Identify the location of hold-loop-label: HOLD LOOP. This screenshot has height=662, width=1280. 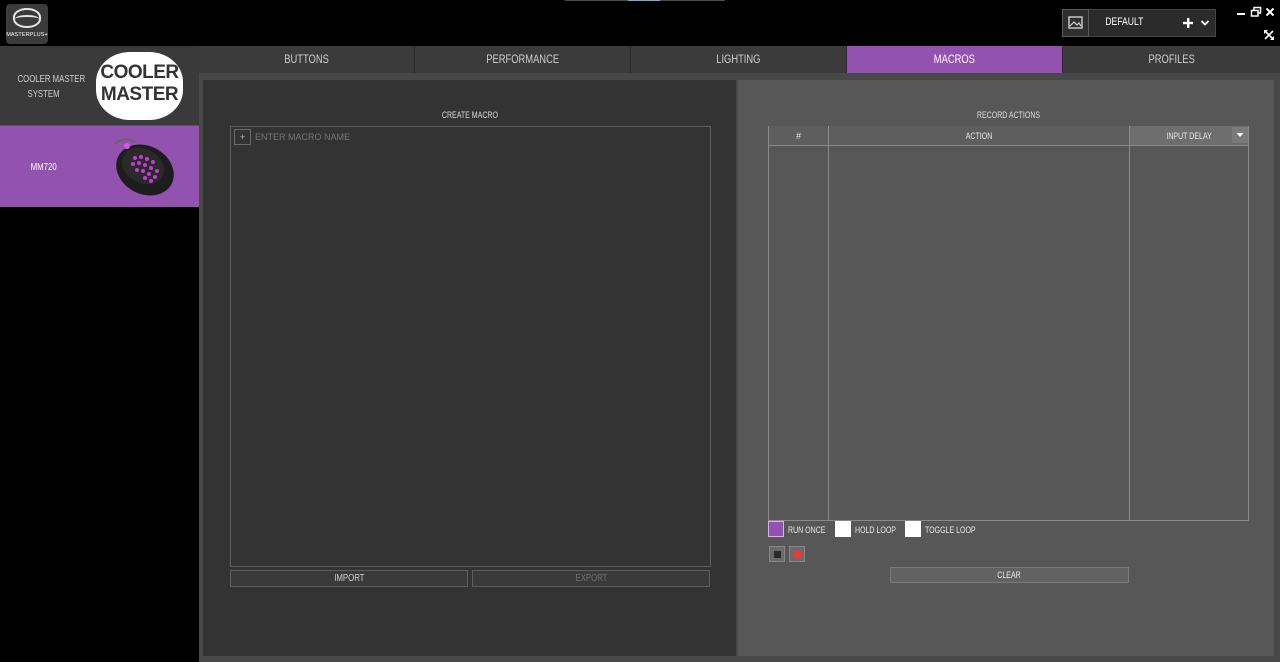
(875, 530).